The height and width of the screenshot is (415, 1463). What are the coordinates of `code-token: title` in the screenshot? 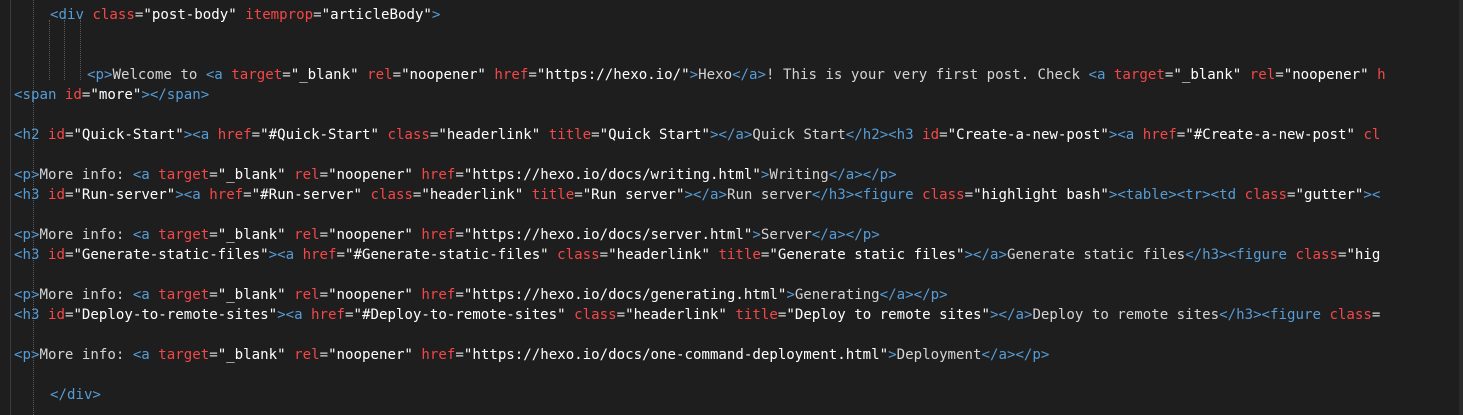 It's located at (570, 135).